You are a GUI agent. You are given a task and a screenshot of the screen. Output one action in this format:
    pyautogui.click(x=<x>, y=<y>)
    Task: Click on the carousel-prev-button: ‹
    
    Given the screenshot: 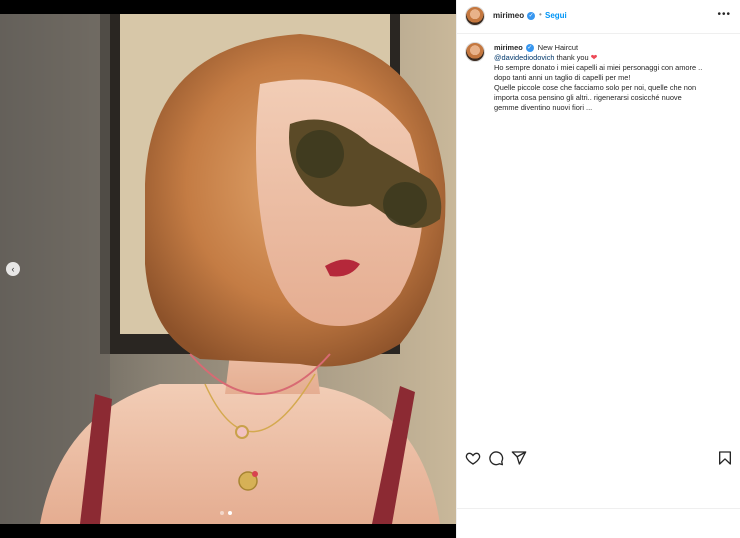 What is the action you would take?
    pyautogui.click(x=13, y=269)
    